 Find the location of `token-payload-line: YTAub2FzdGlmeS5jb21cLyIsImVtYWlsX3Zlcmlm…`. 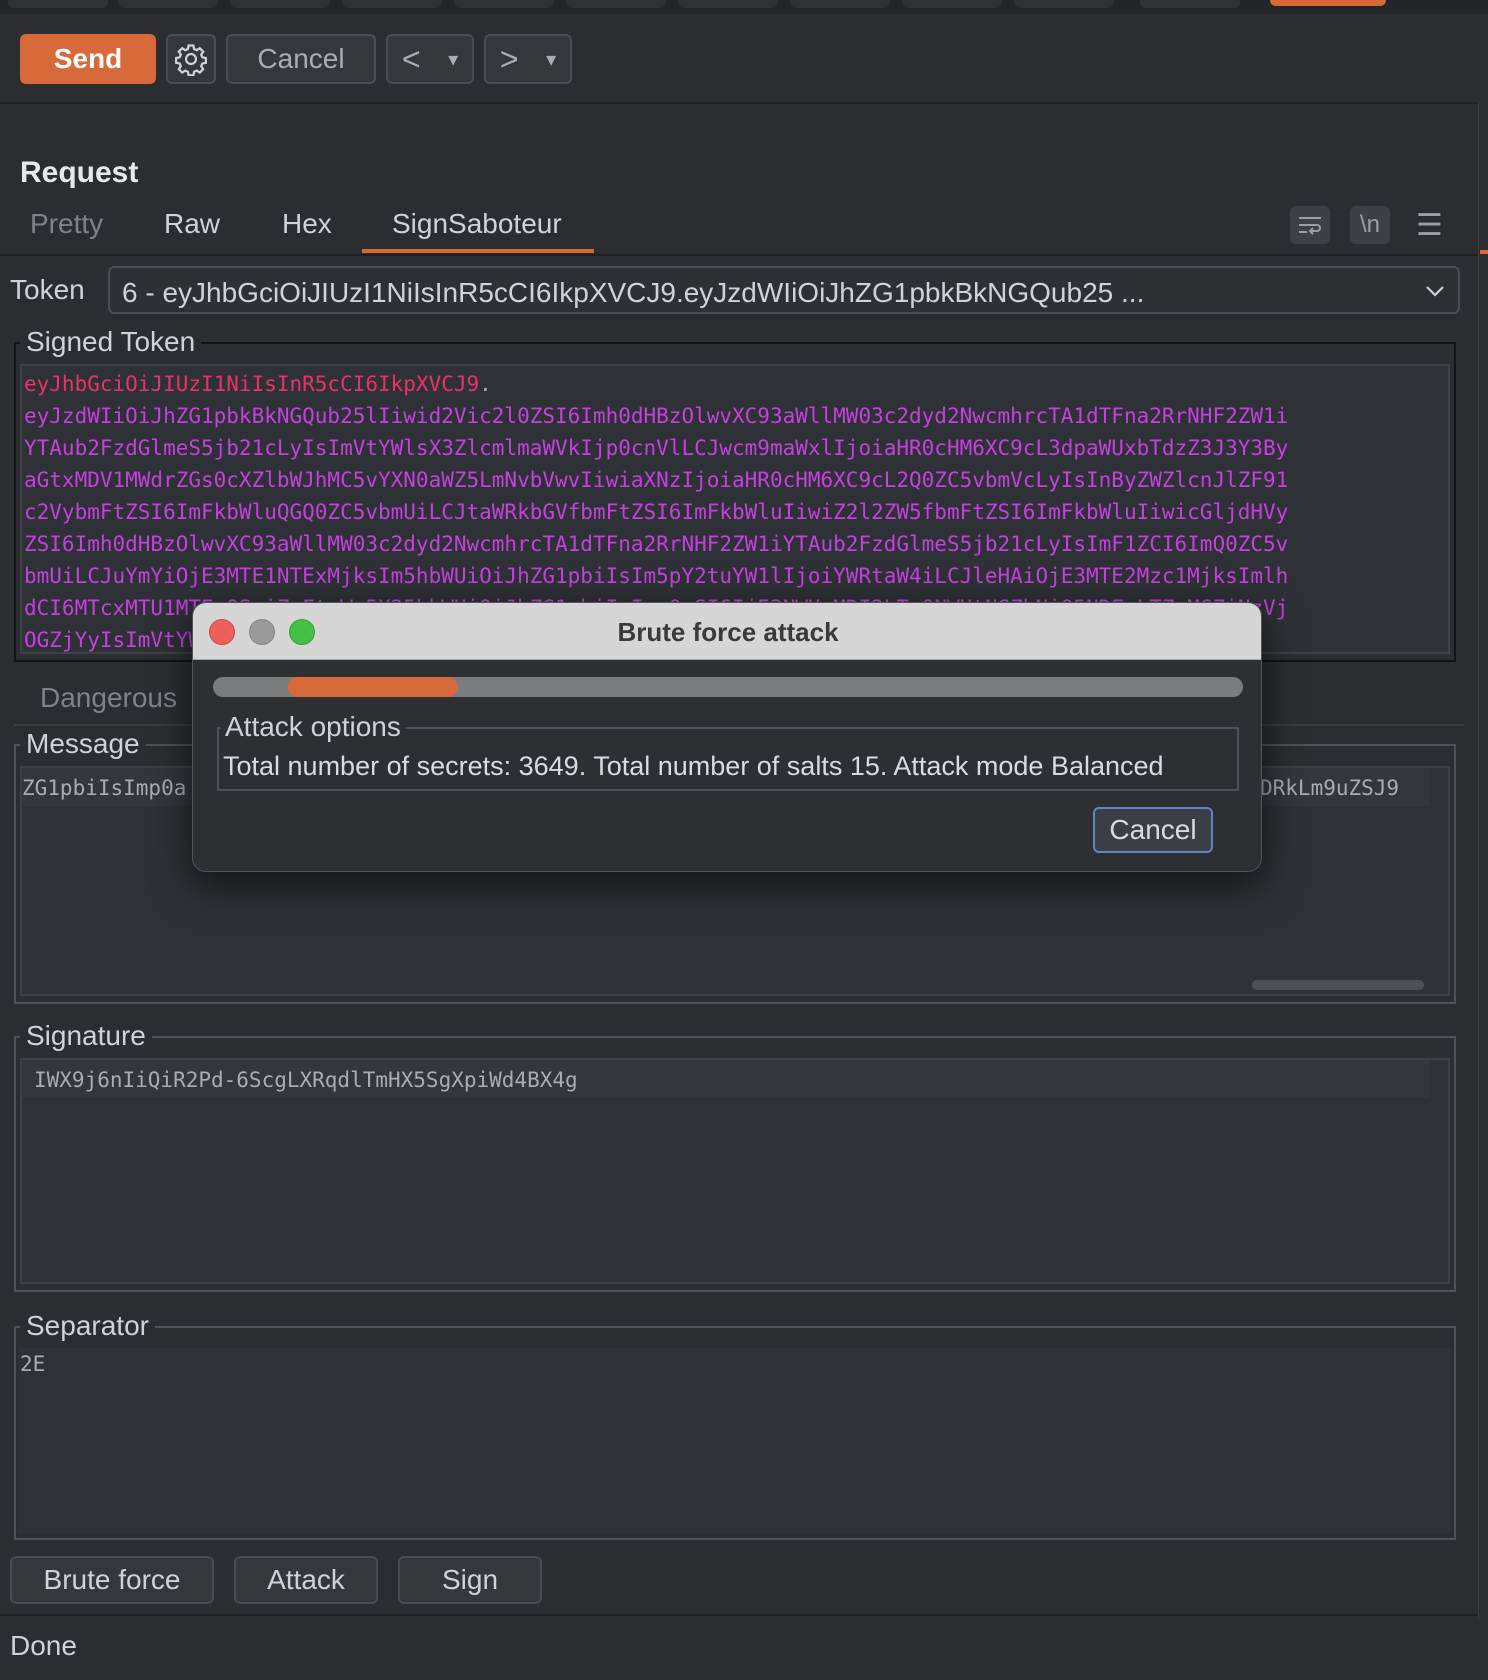

token-payload-line: YTAub2FzdGlmeS5jb21cLyIsImVtYWlsX3Zlcmlm… is located at coordinates (656, 448).